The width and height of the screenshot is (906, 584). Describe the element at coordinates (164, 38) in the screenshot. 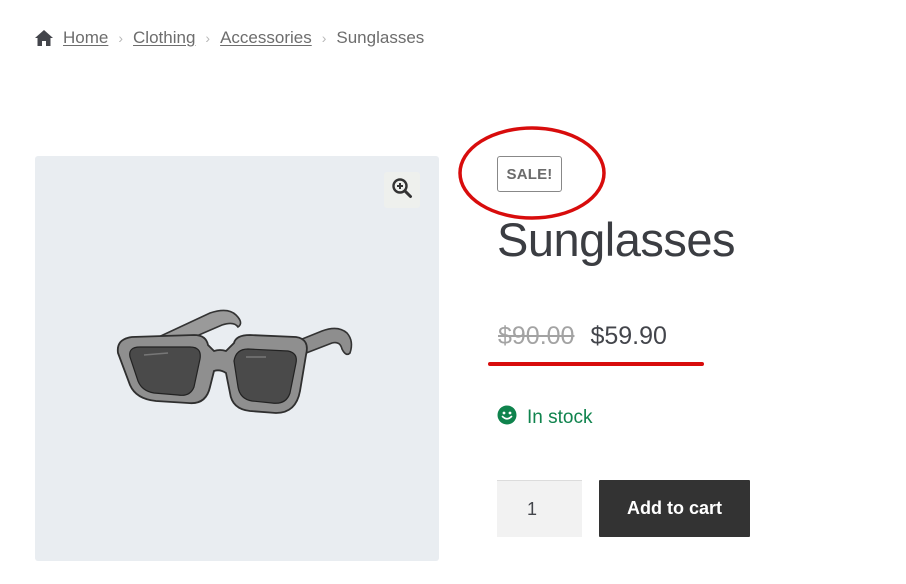

I see `breadcrumb-clothing-link: Clothing` at that location.